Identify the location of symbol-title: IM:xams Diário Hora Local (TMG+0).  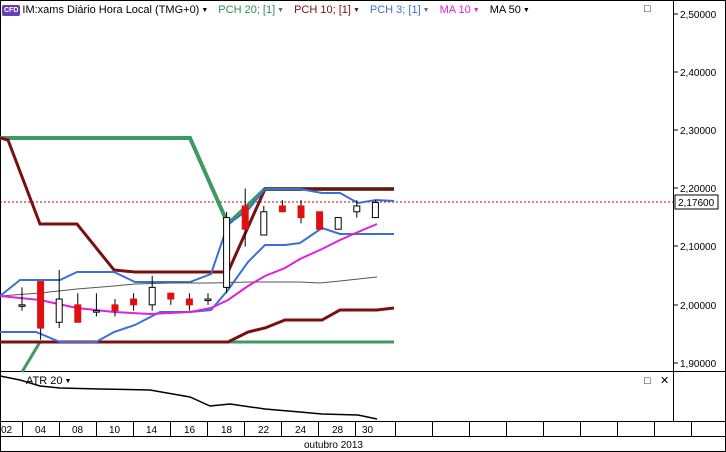
(110, 10).